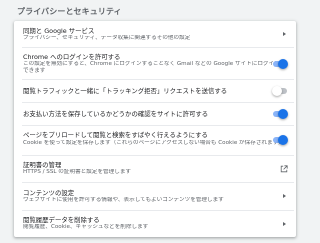 The width and height of the screenshot is (320, 243). I want to click on do-not-track-row: 閲覧トラフィックと一緒に「トラッキング拒否」リクエストを送信する, so click(155, 91).